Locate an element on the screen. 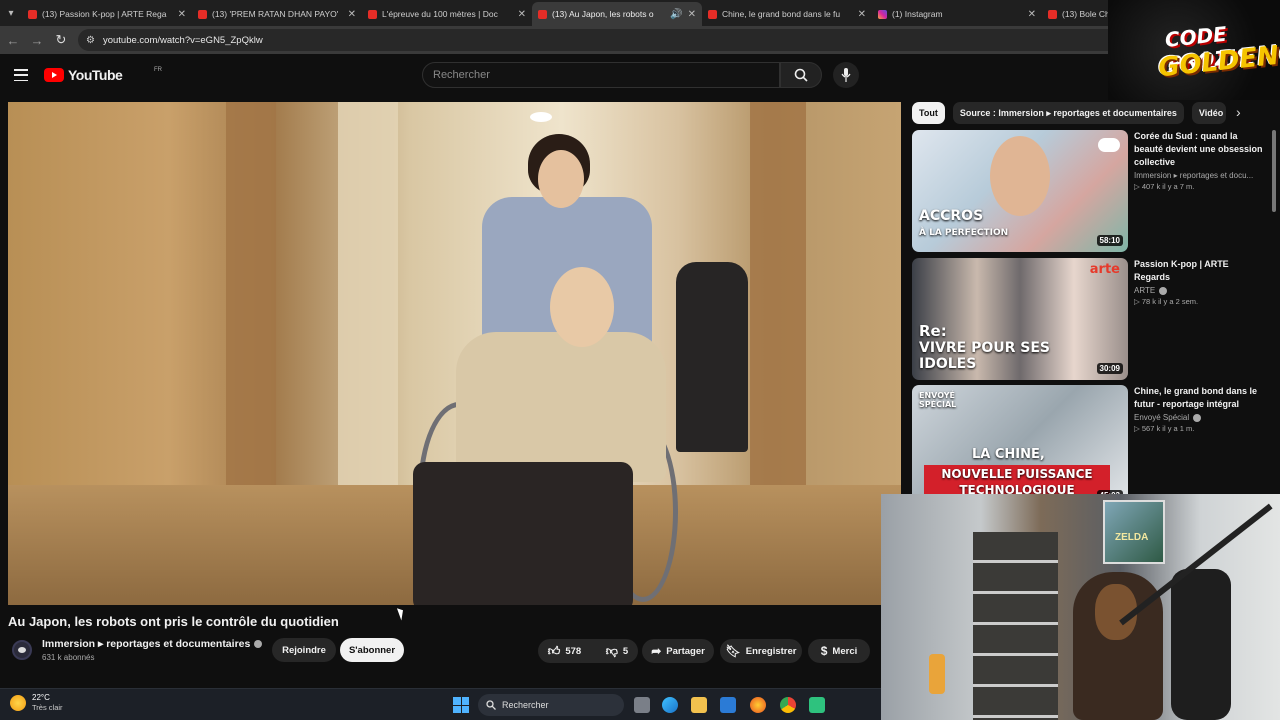 This screenshot has width=1280, height=720. app-icon is located at coordinates (817, 705).